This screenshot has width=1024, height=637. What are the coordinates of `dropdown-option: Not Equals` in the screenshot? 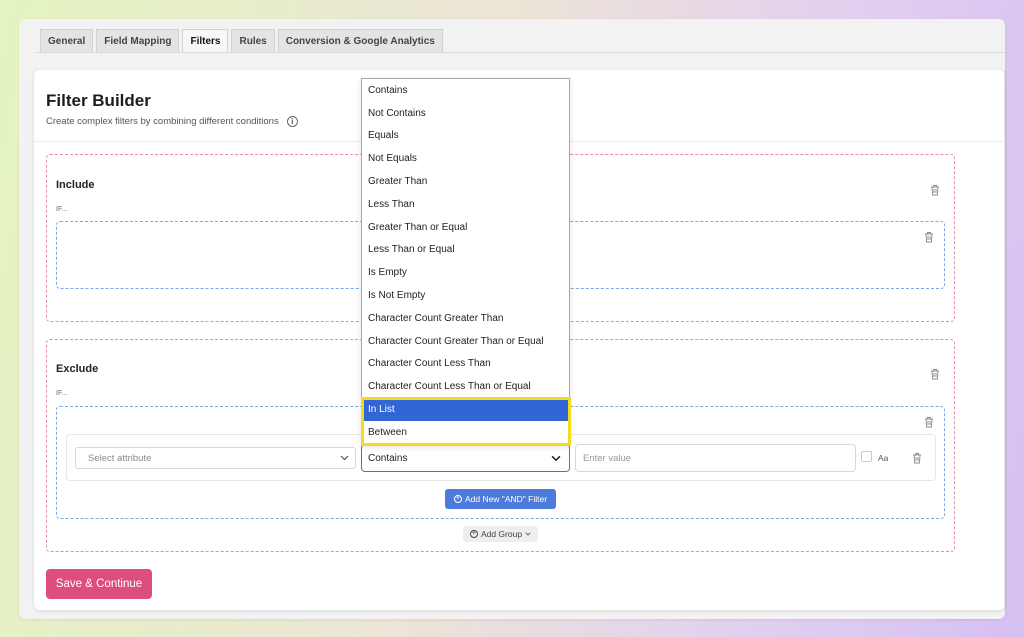 It's located at (465, 158).